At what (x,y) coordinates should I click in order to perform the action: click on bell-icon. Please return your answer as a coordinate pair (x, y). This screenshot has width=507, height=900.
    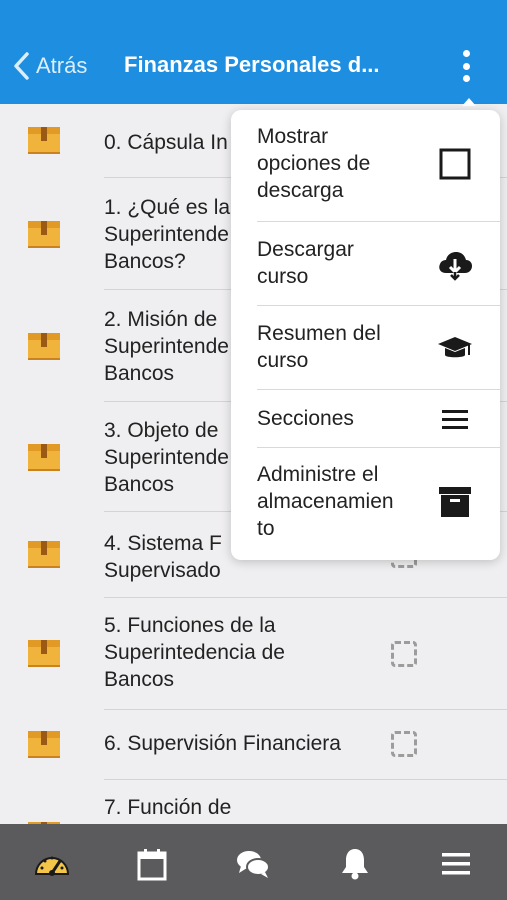
    Looking at the image, I should click on (355, 864).